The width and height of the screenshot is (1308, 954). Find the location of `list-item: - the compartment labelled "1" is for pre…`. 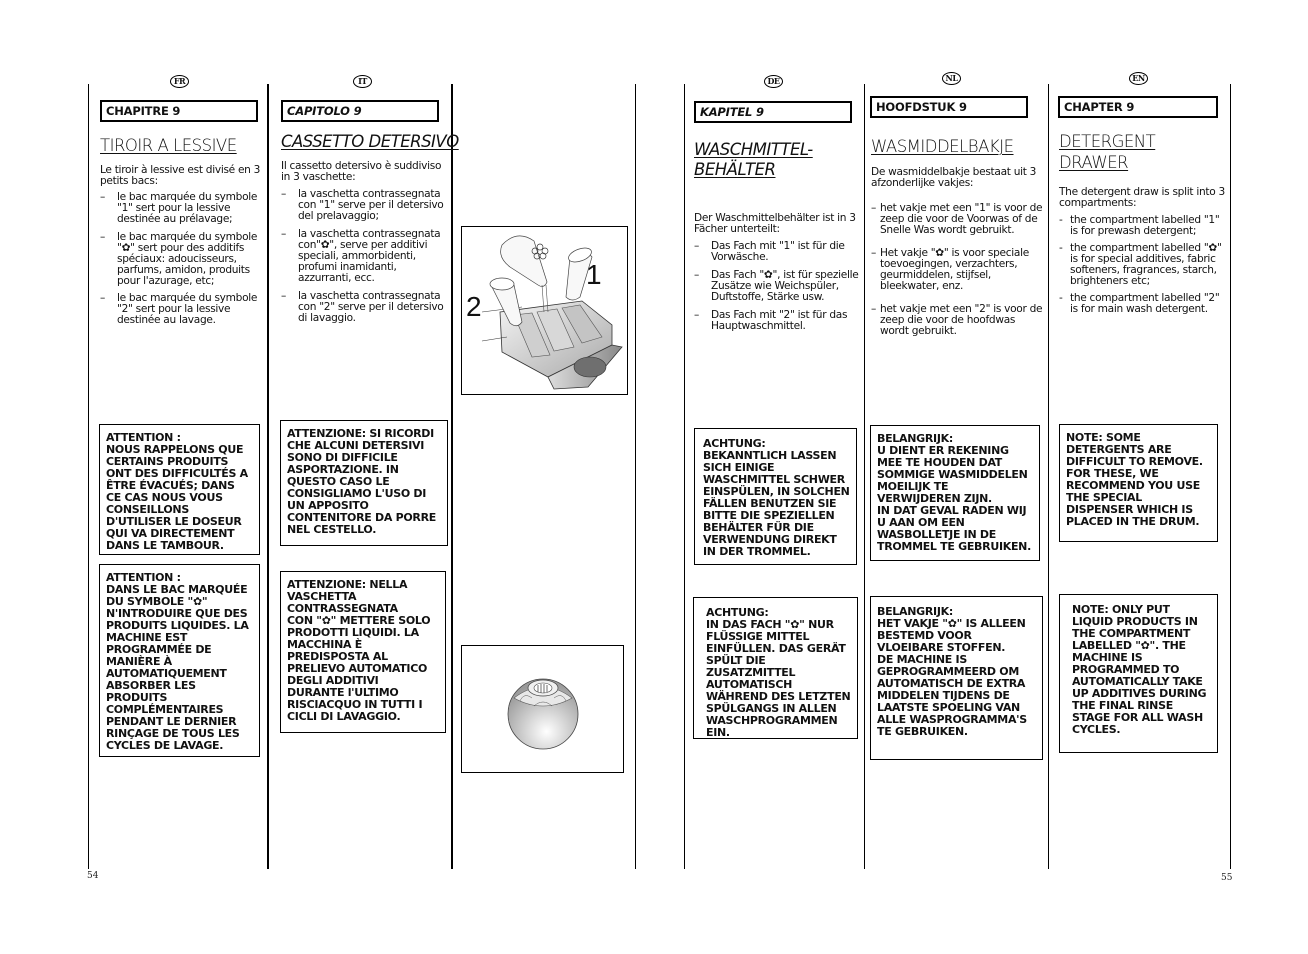

list-item: - the compartment labelled "1" is for pre… is located at coordinates (1139, 225).